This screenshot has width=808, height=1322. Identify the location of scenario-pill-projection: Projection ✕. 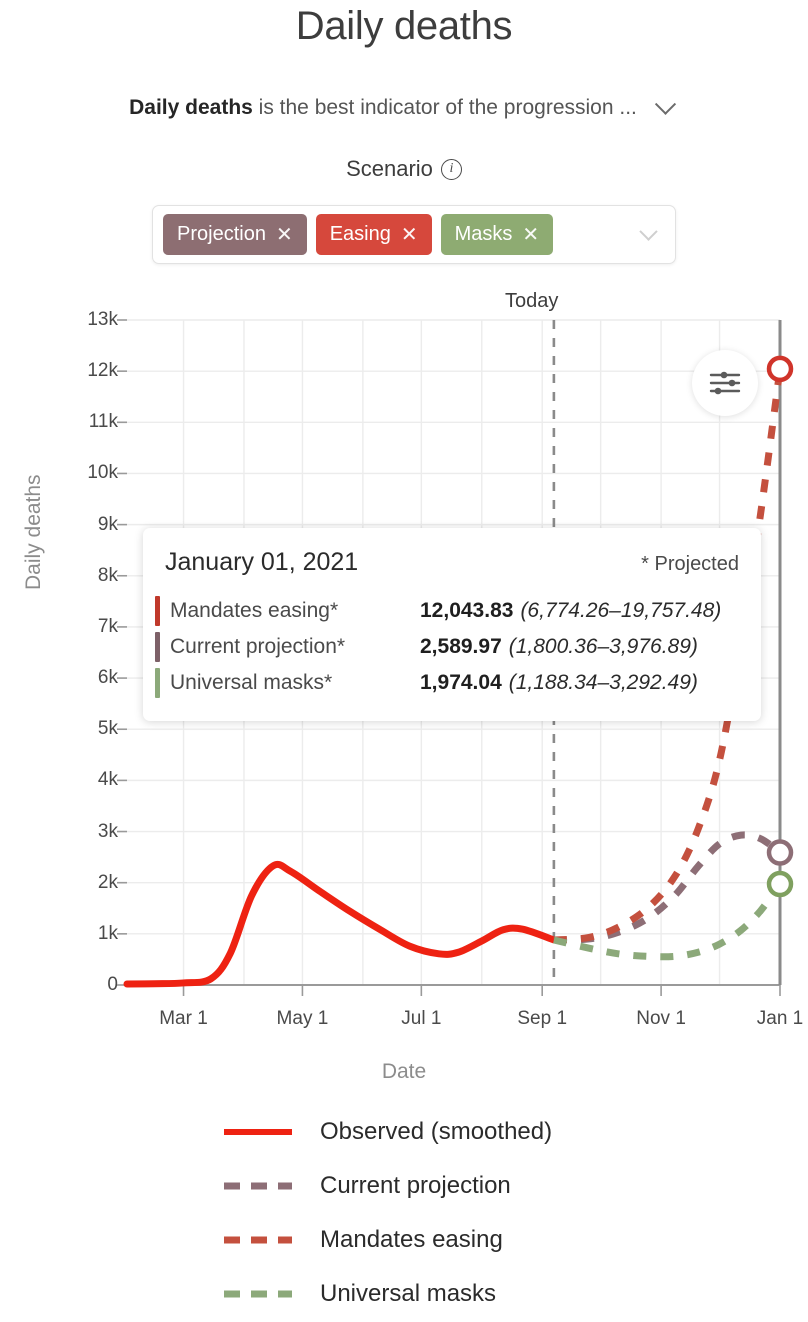
(235, 234).